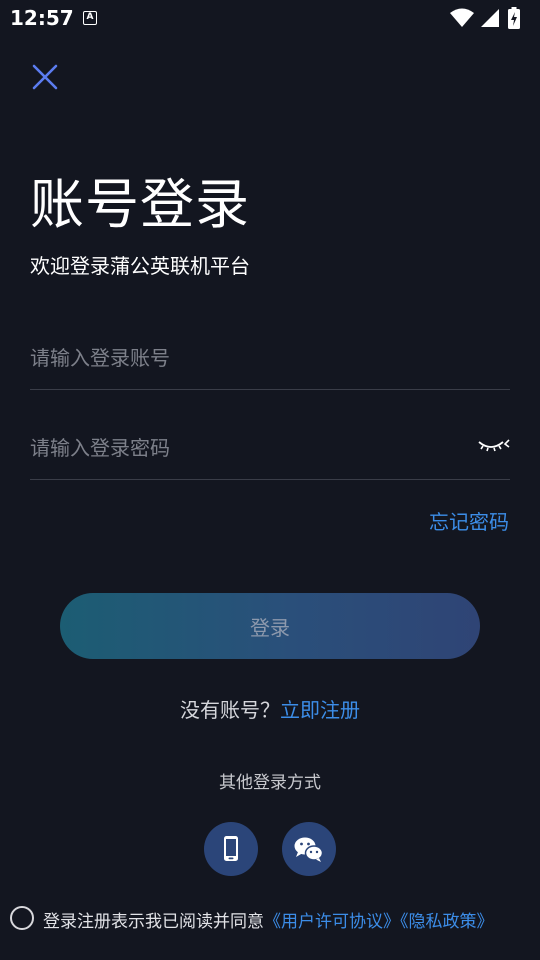  I want to click on agreement-text: 登录注册表示我已阅读并同意, so click(153, 922).